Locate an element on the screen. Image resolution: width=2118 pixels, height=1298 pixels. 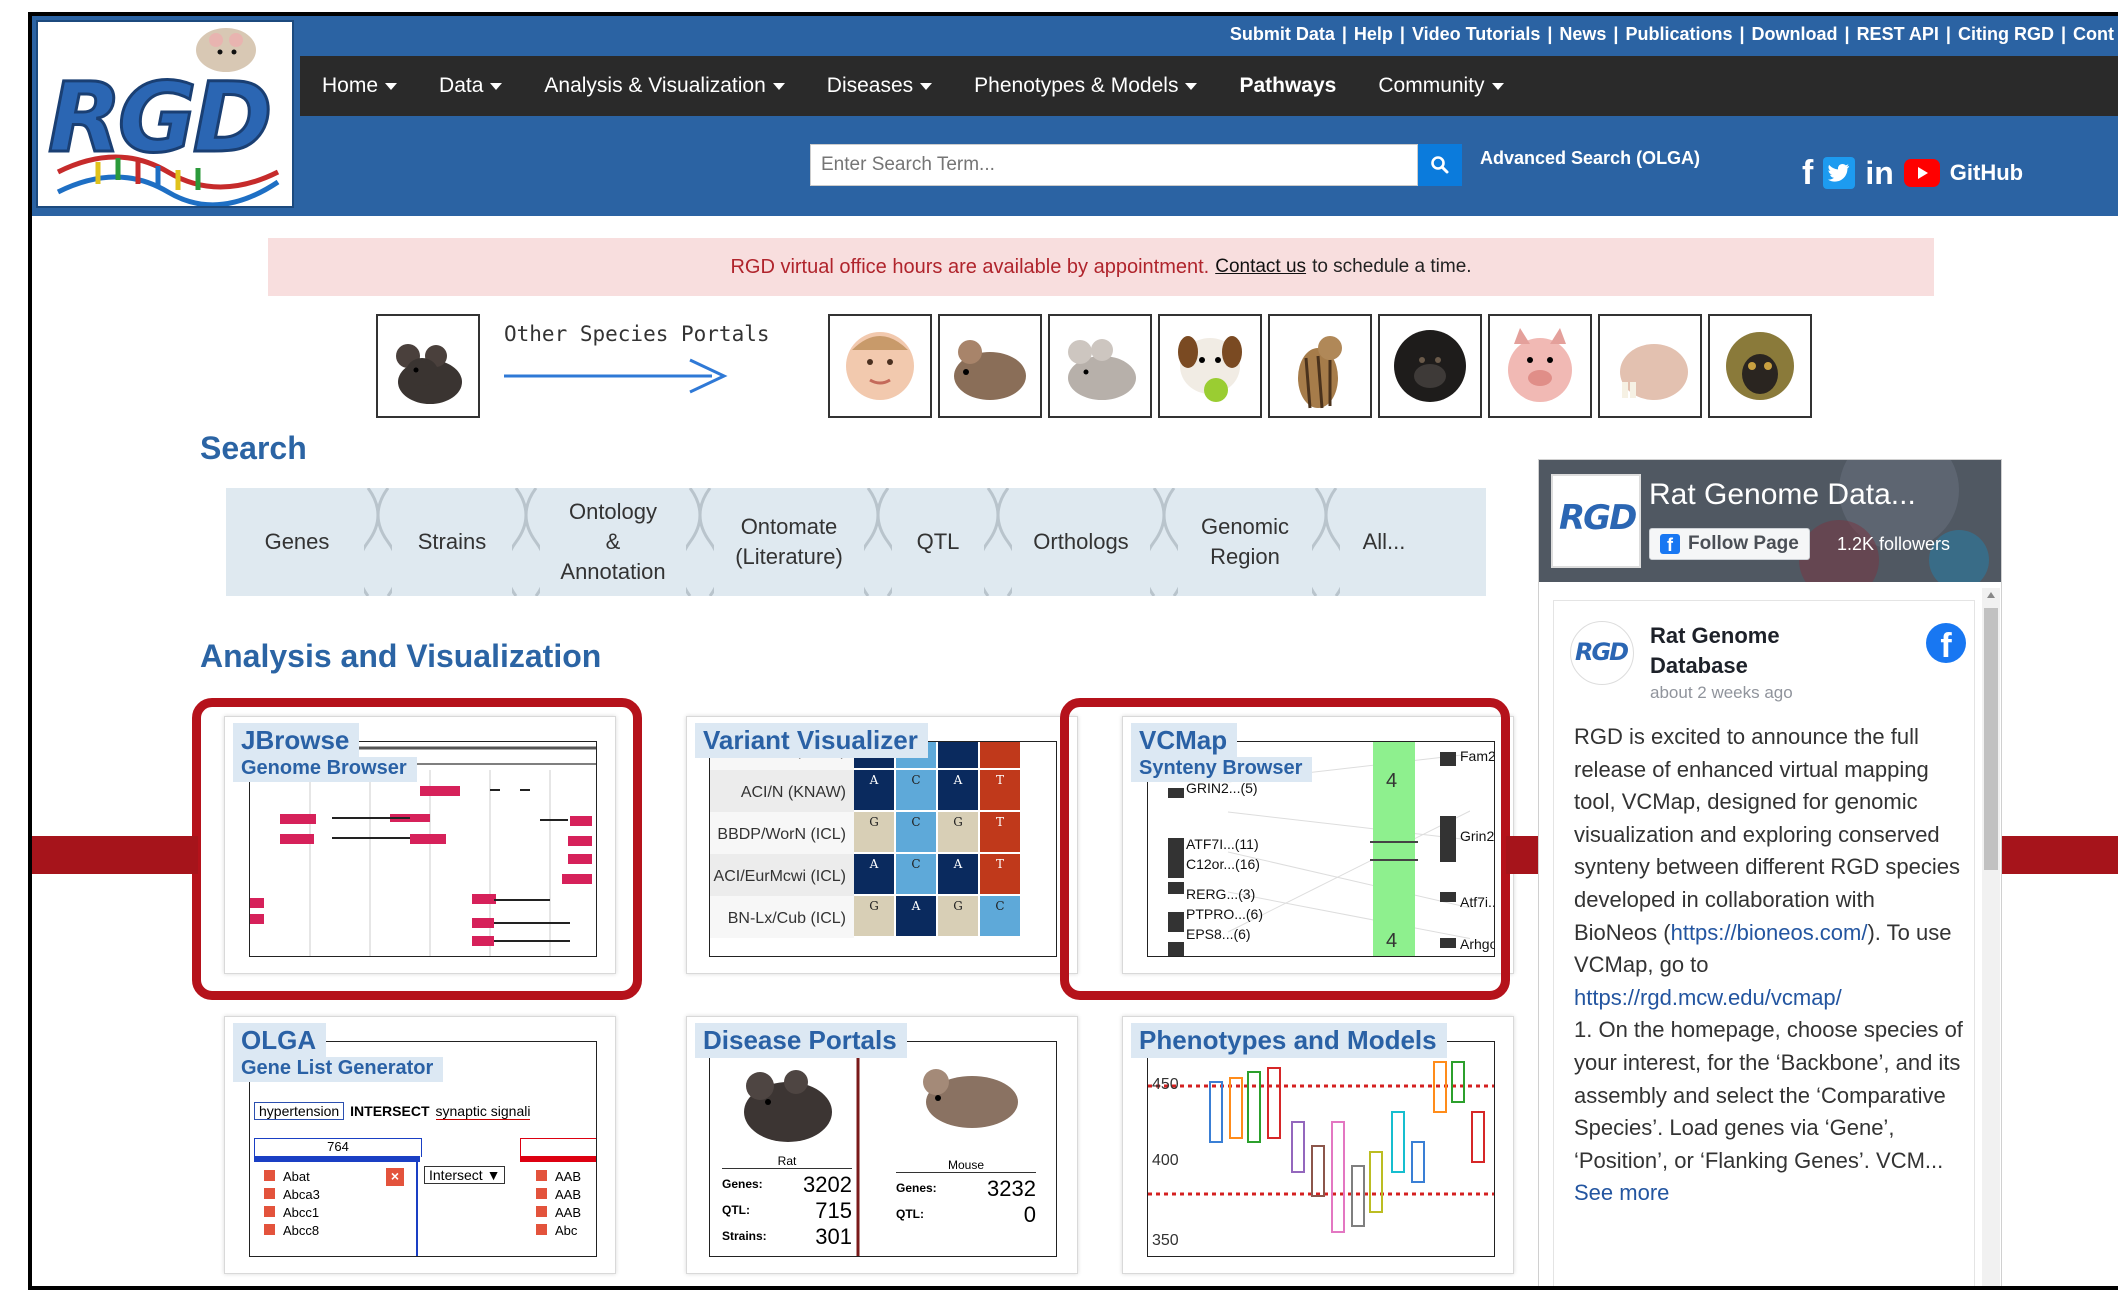
y-tick-label: 450 is located at coordinates (1165, 1084).